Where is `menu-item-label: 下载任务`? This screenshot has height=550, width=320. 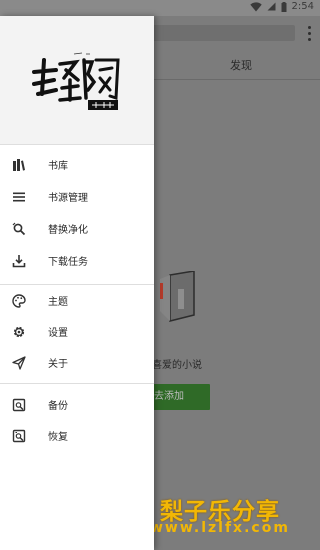
menu-item-label: 下载任务 is located at coordinates (68, 262).